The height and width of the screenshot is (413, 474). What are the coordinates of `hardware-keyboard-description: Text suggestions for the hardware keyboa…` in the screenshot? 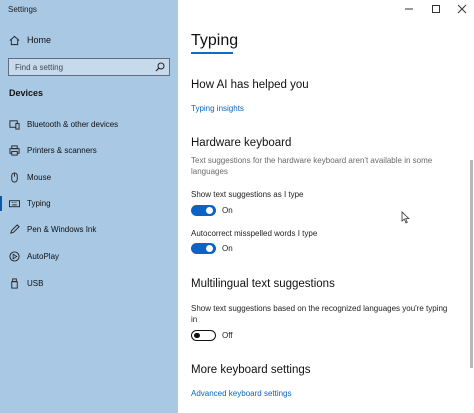 It's located at (312, 166).